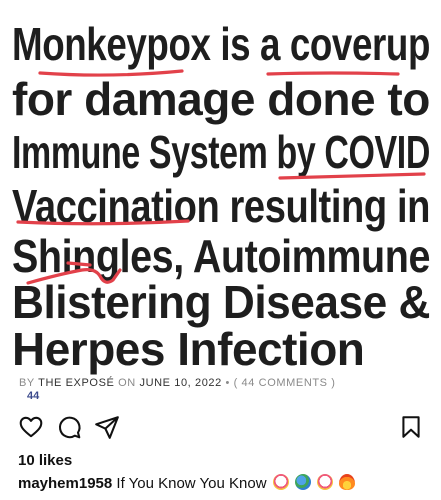 The image size is (441, 500). Describe the element at coordinates (45, 460) in the screenshot. I see `like-count: 10 likes` at that location.